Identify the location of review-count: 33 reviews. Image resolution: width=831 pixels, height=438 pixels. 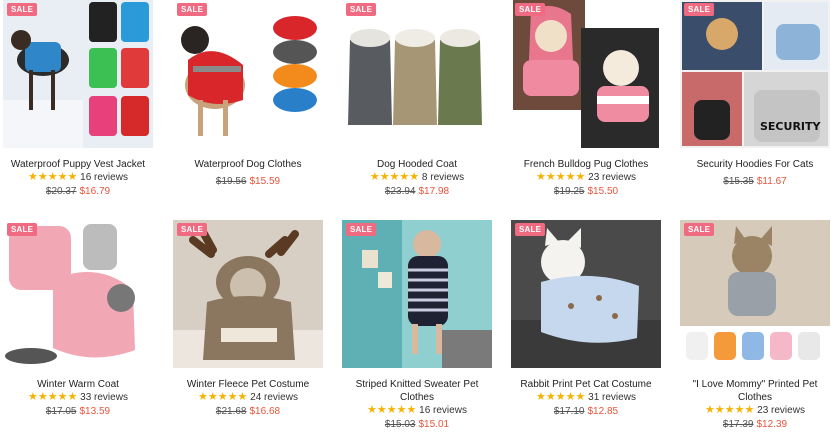
(104, 397).